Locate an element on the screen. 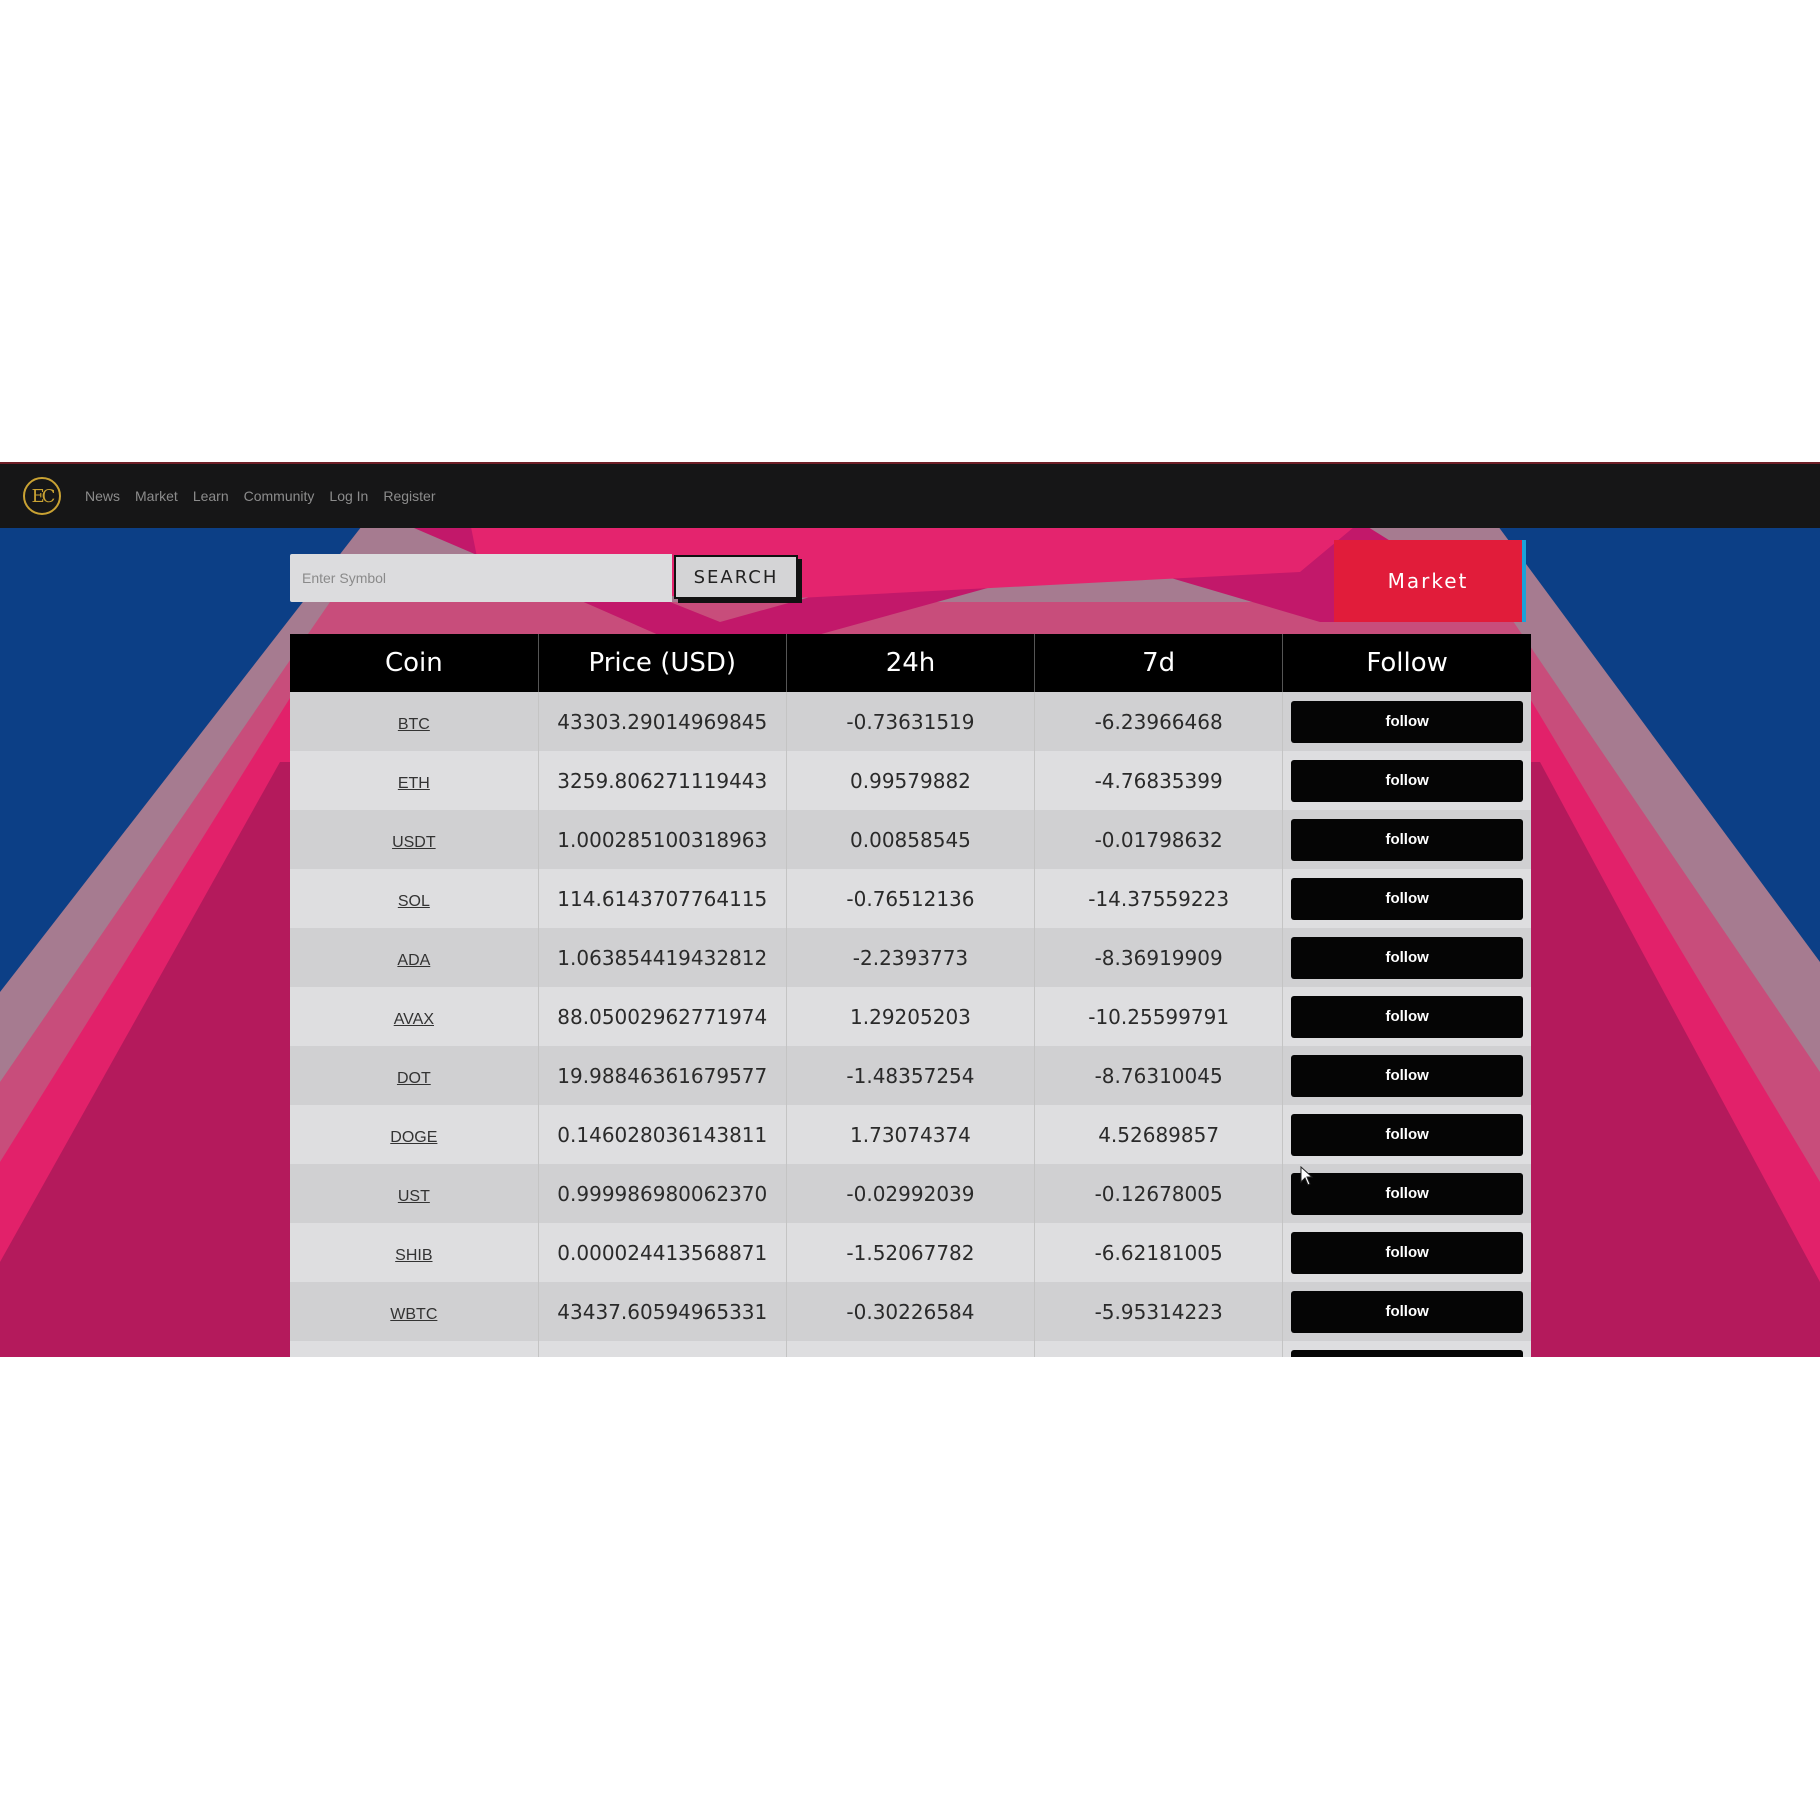  nav-link-login: Log In is located at coordinates (348, 496).